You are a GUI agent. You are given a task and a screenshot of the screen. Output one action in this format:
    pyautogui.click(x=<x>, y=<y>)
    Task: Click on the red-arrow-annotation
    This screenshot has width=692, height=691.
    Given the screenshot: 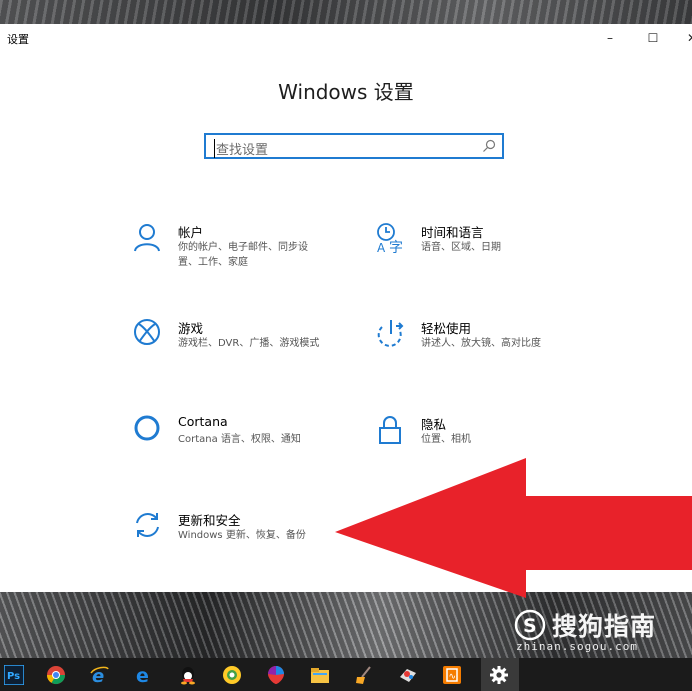 What is the action you would take?
    pyautogui.click(x=513, y=528)
    